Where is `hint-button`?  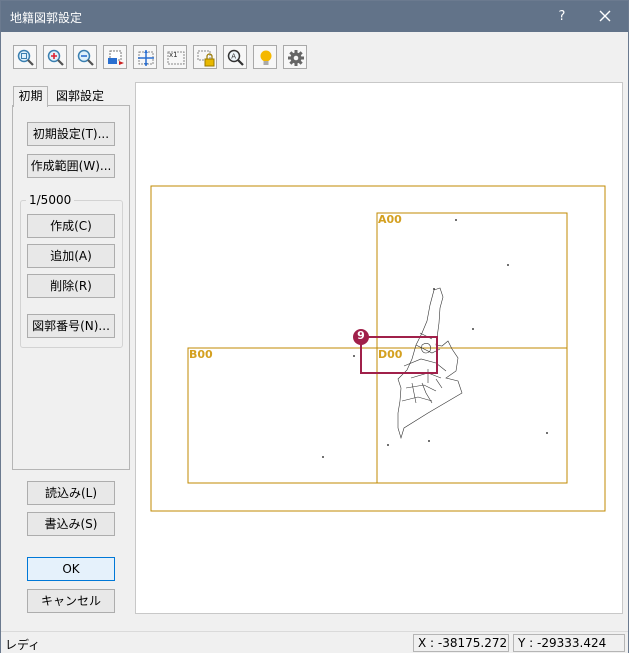
hint-button is located at coordinates (265, 57).